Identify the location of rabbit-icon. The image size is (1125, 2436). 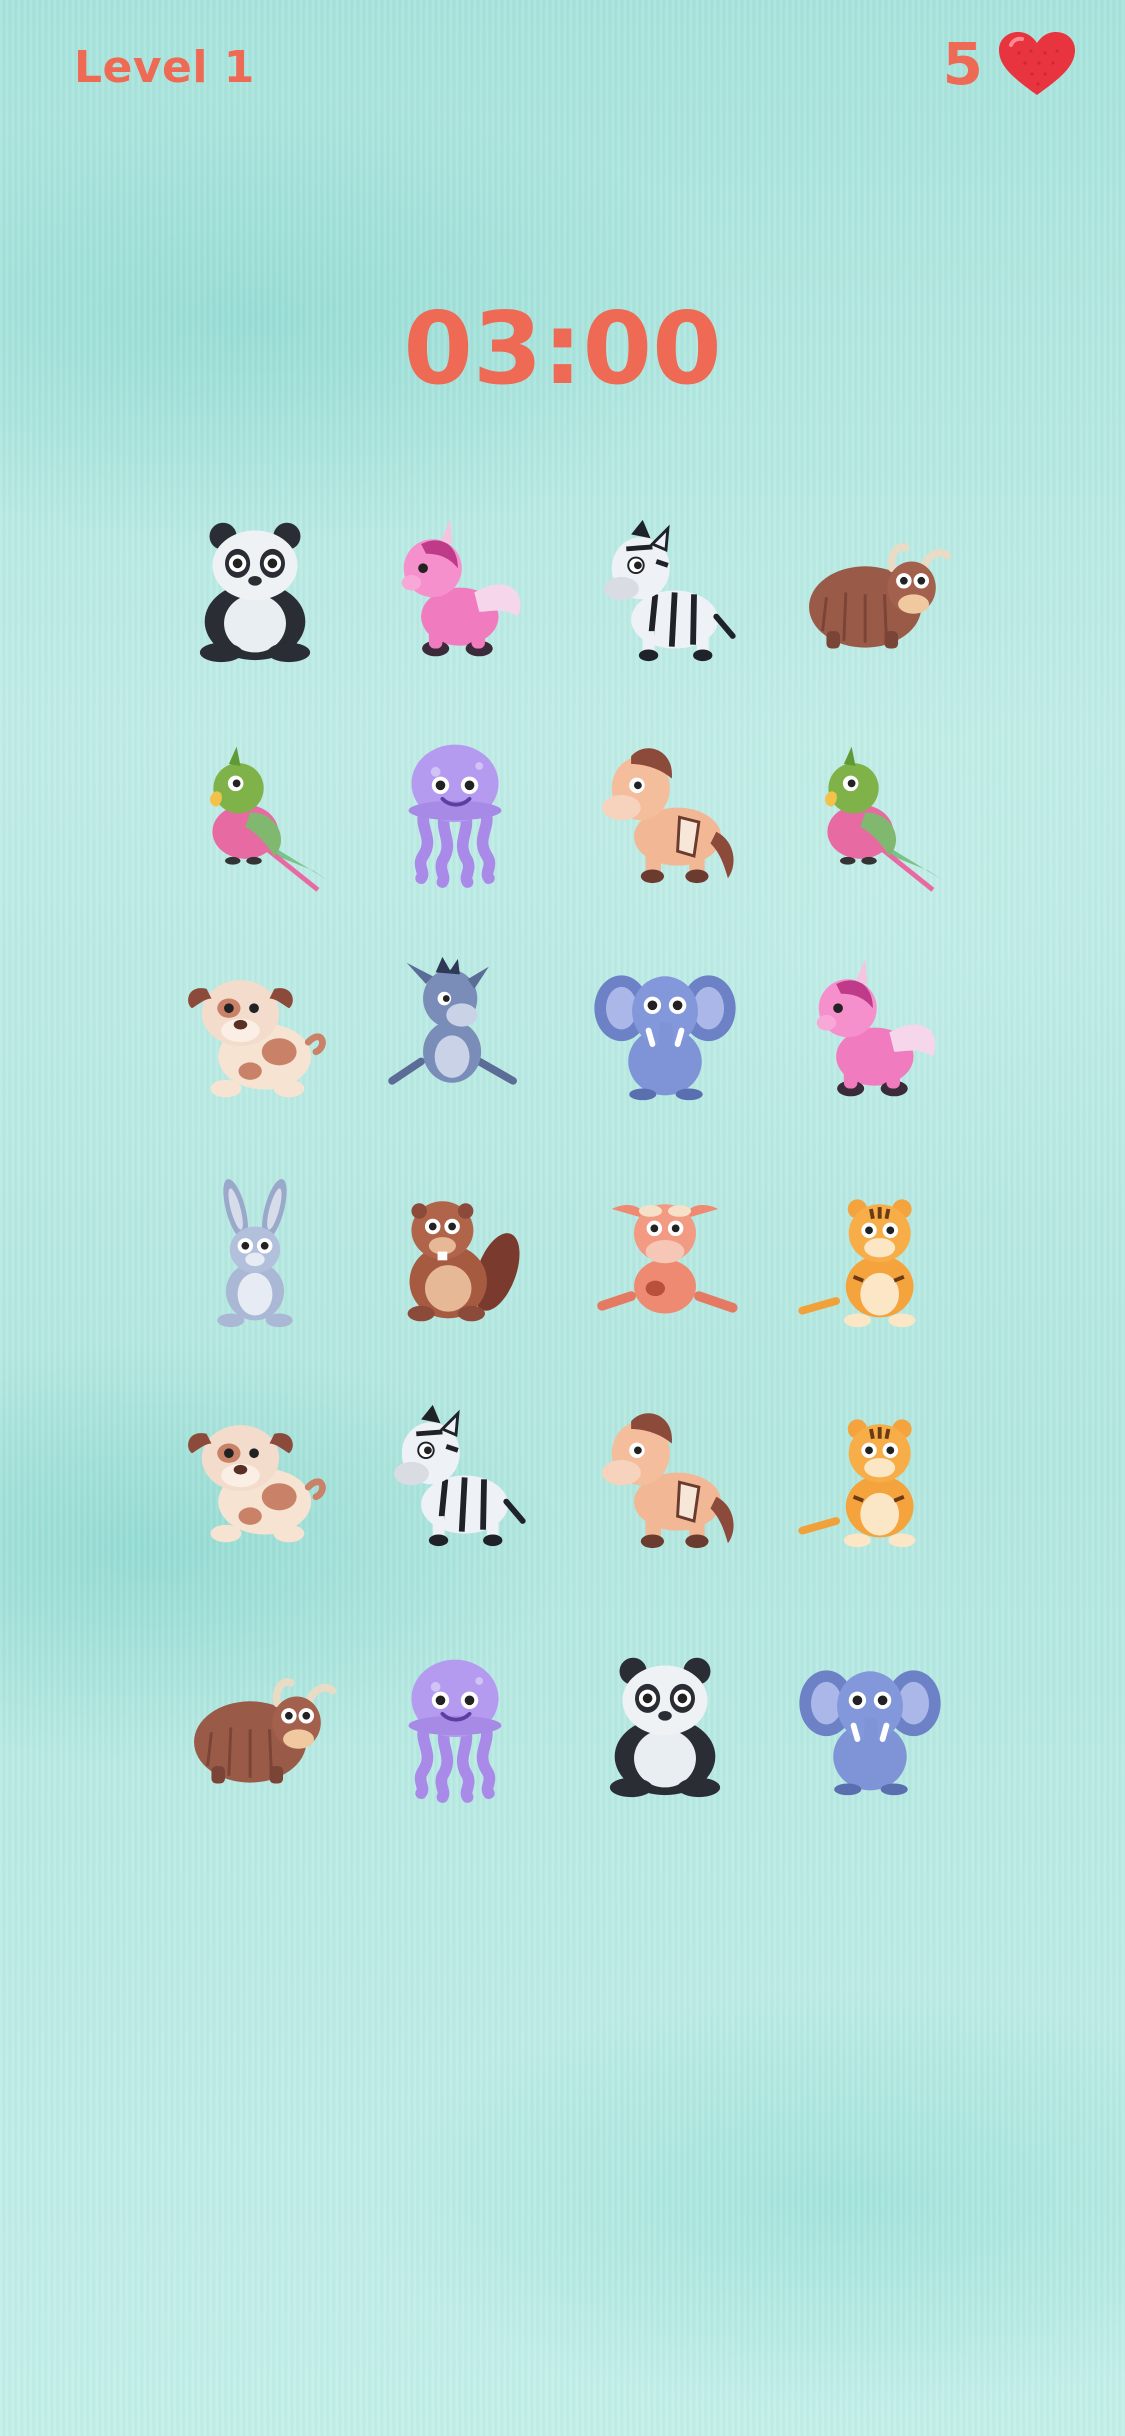
(255, 1253).